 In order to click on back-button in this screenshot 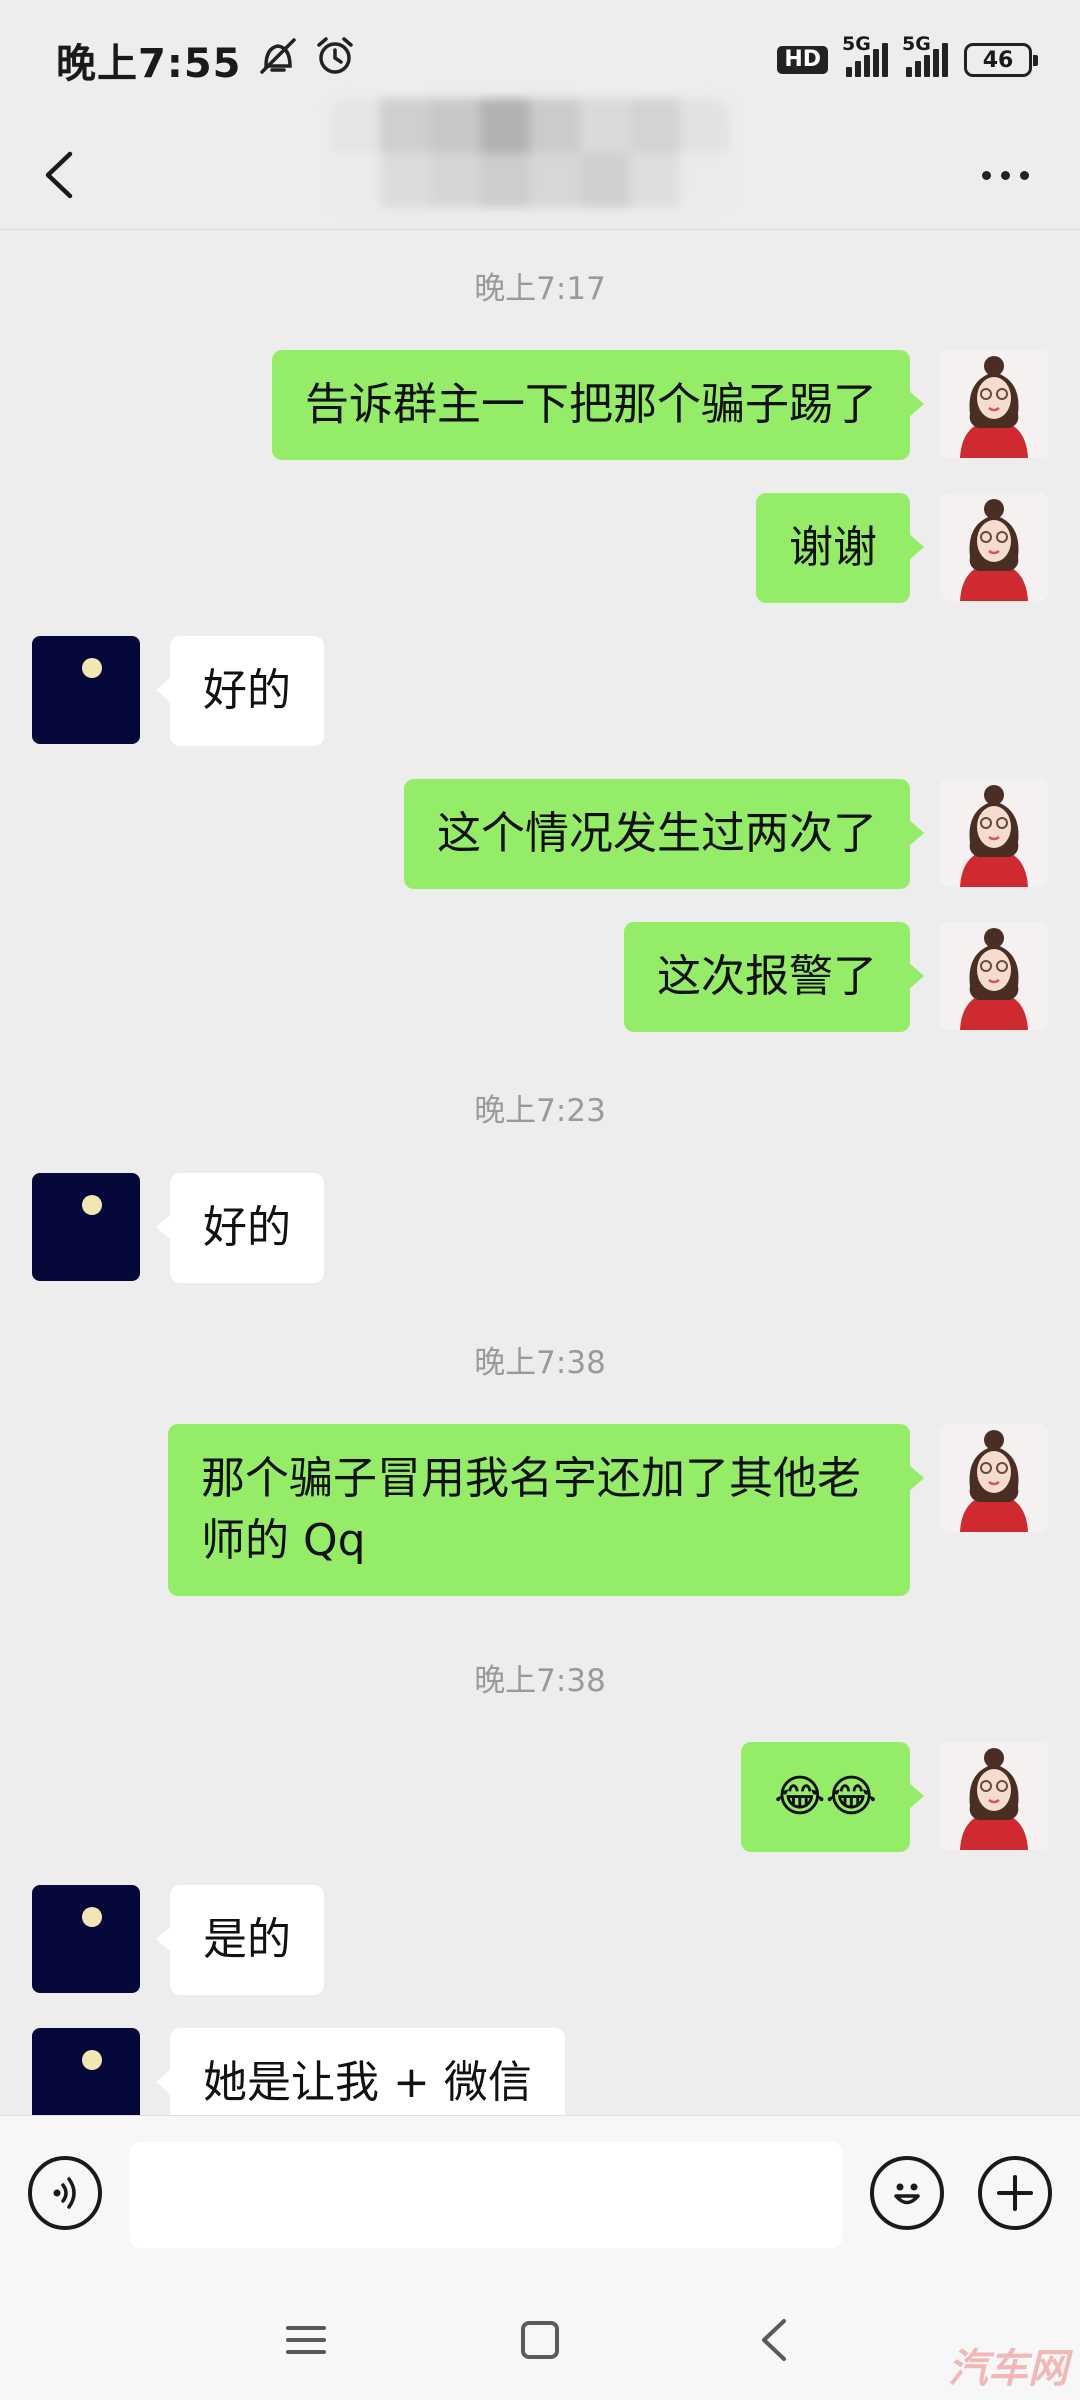, I will do `click(59, 175)`.